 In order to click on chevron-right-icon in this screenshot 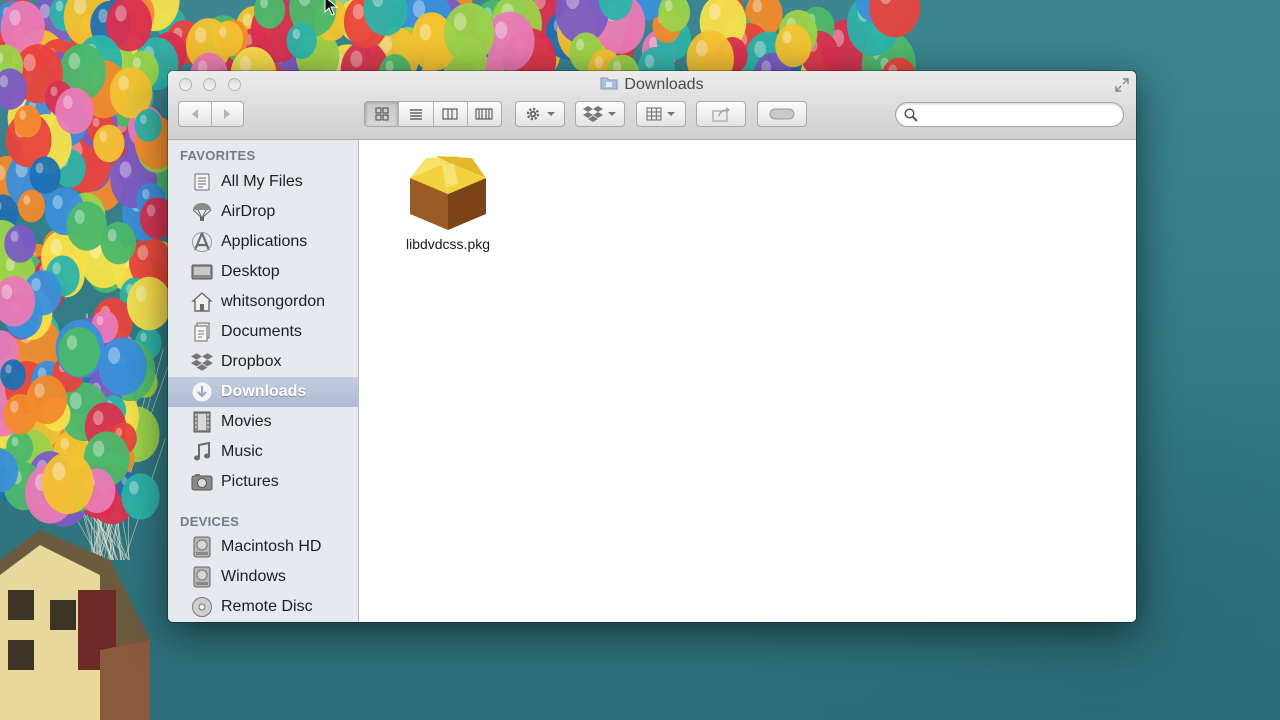, I will do `click(227, 114)`.